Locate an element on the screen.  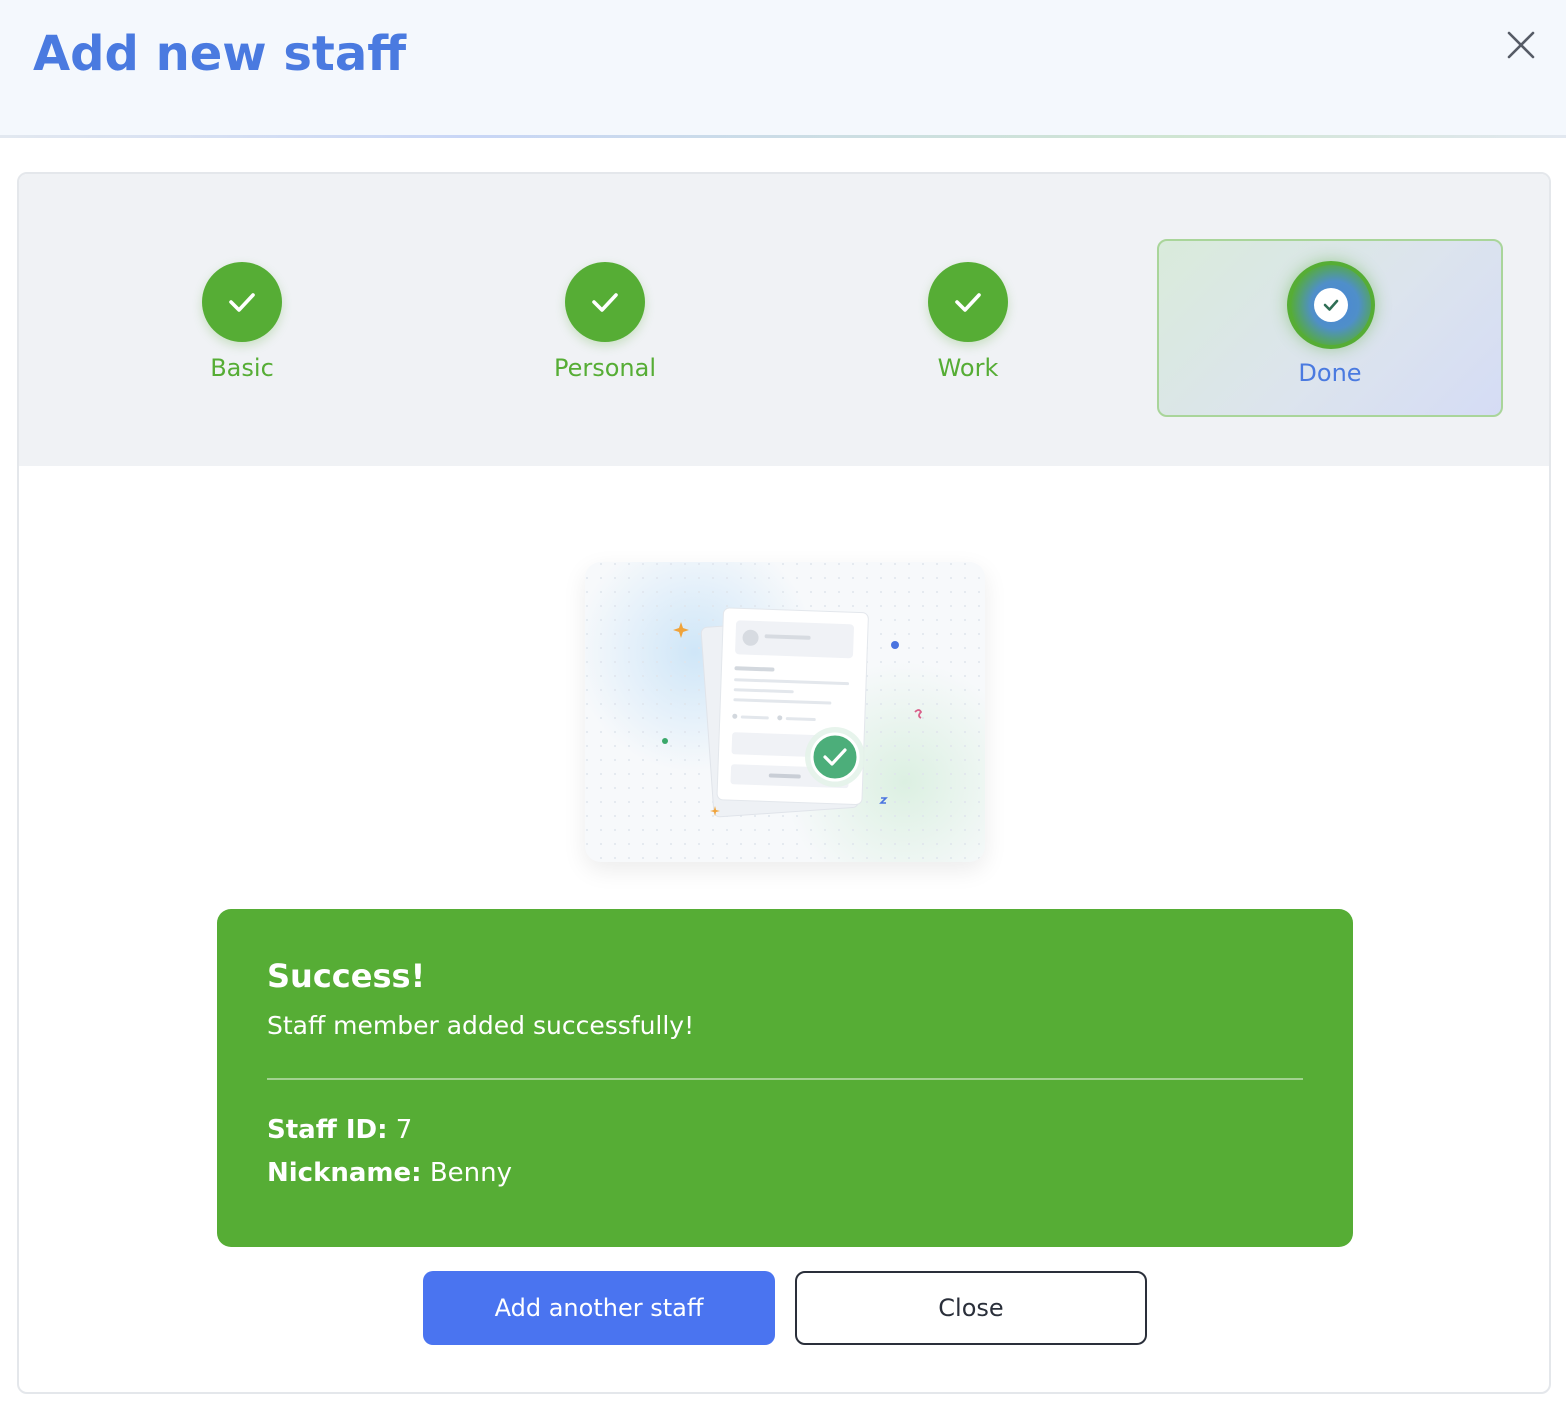
success-title: Success! is located at coordinates (346, 976).